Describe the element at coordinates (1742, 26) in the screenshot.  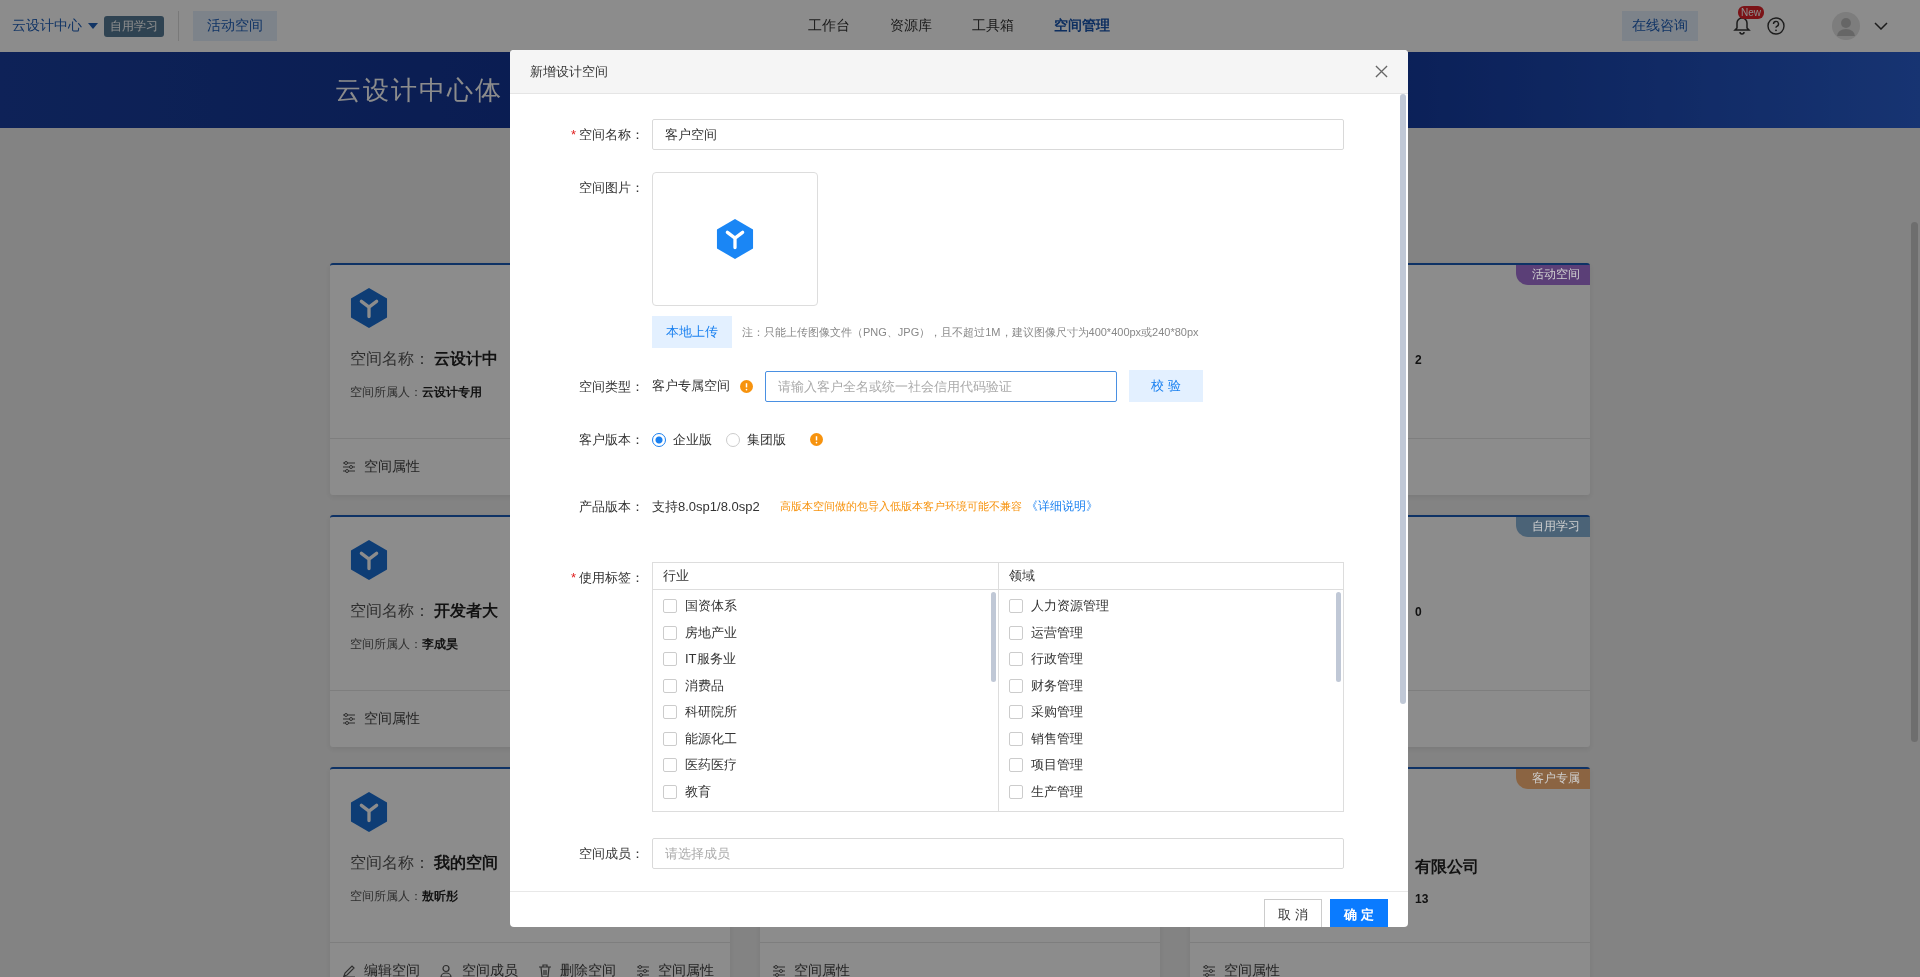
I see `bell-icon` at that location.